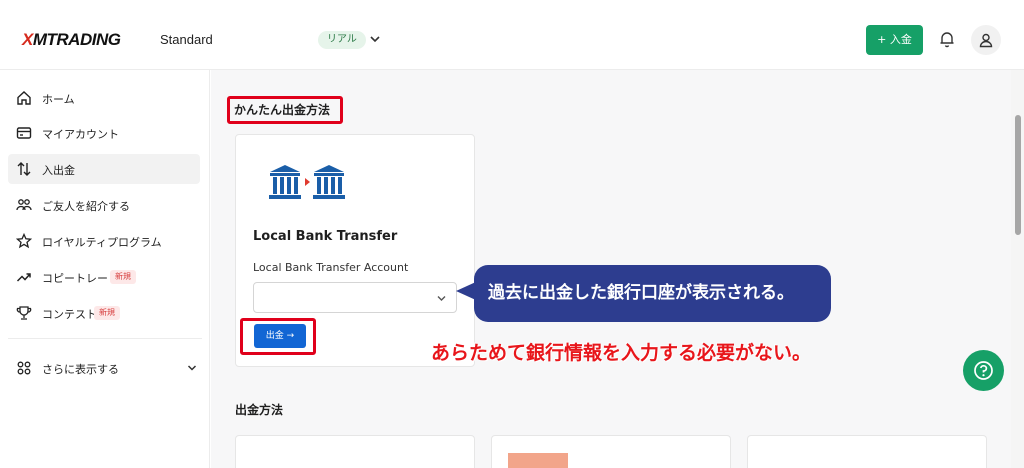  I want to click on bank-account-select, so click(355, 297).